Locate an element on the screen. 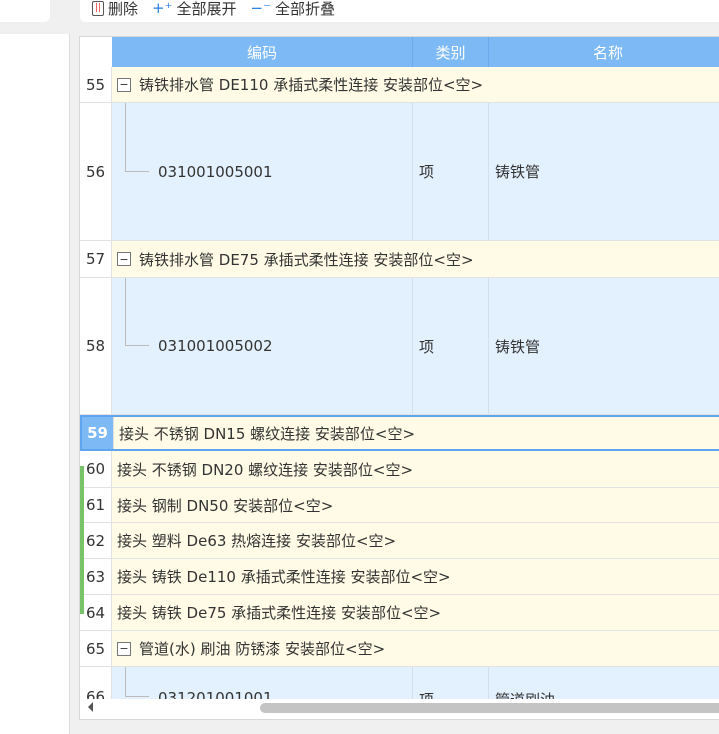 Image resolution: width=719 pixels, height=734 pixels. row-number: 61 is located at coordinates (96, 505).